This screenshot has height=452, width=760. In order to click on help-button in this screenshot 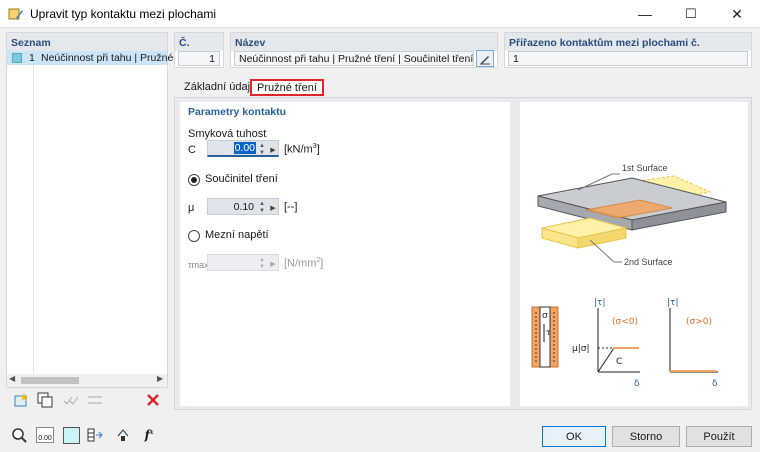, I will do `click(19, 435)`.